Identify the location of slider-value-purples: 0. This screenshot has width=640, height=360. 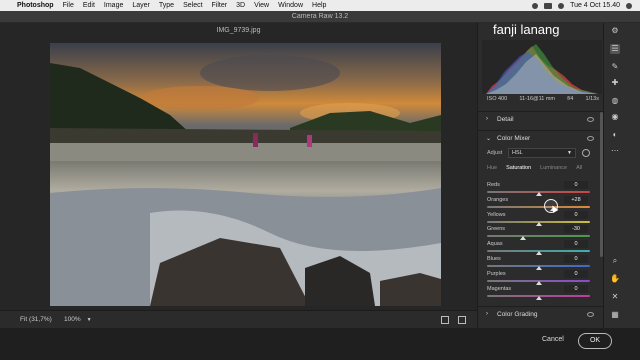
(576, 273).